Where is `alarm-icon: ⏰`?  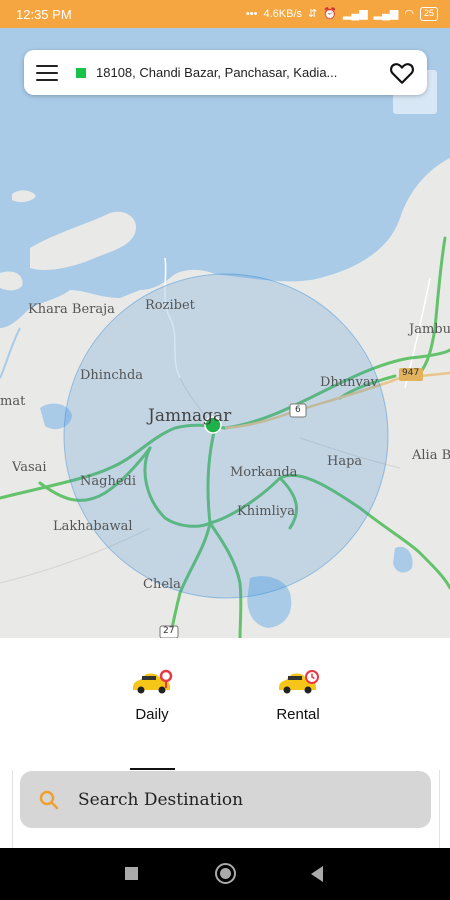
alarm-icon: ⏰ is located at coordinates (330, 13).